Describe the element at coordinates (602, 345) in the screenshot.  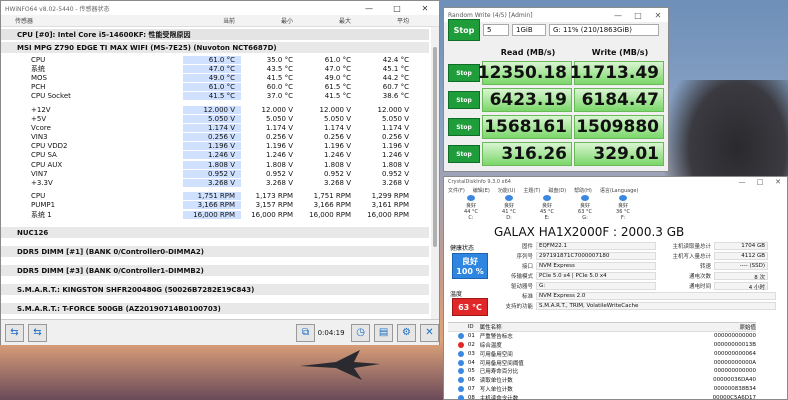
I see `attr-row: 02 综合温度 00000000013B` at that location.